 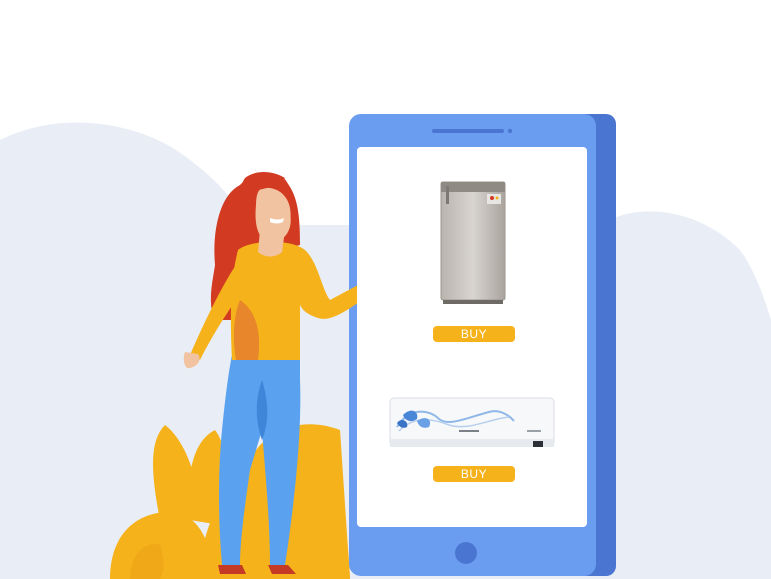 I want to click on phone-home-button, so click(x=466, y=553).